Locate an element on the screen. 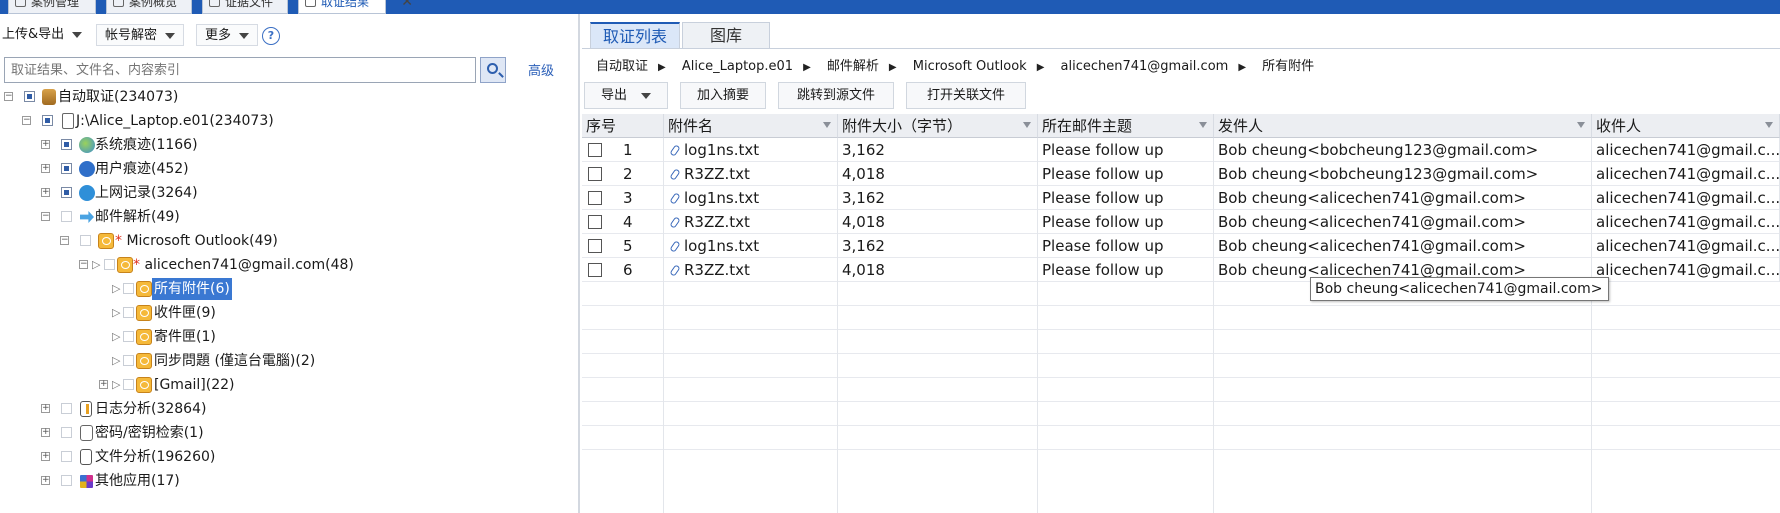  add-summary-button: 加入摘要 is located at coordinates (723, 95).